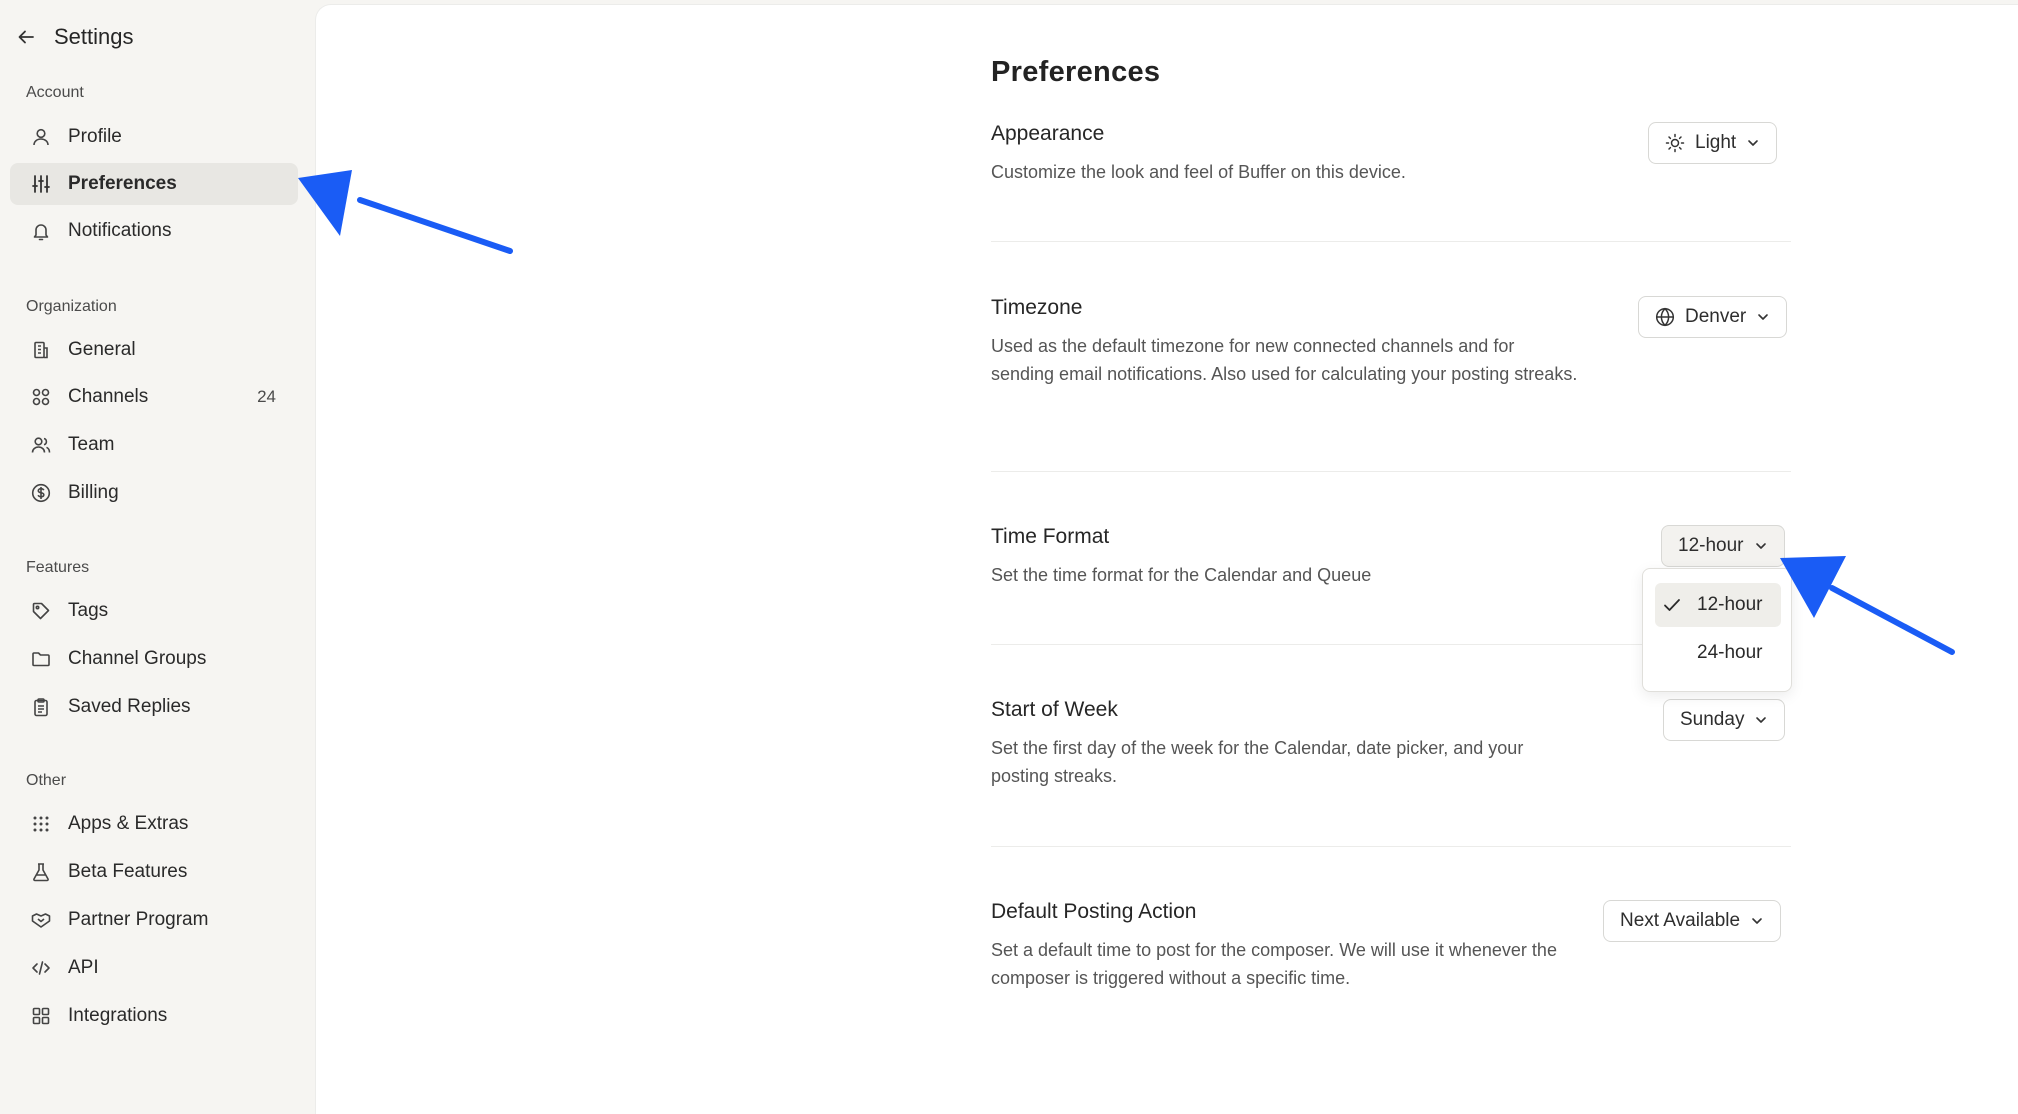 This screenshot has height=1114, width=2018. What do you see at coordinates (128, 823) in the screenshot?
I see `sidebar-item-label: Apps & Extras` at bounding box center [128, 823].